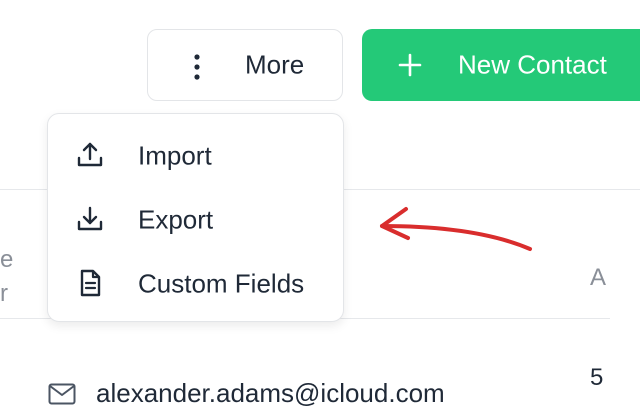  What do you see at coordinates (456, 229) in the screenshot?
I see `annotation-arrow-icon` at bounding box center [456, 229].